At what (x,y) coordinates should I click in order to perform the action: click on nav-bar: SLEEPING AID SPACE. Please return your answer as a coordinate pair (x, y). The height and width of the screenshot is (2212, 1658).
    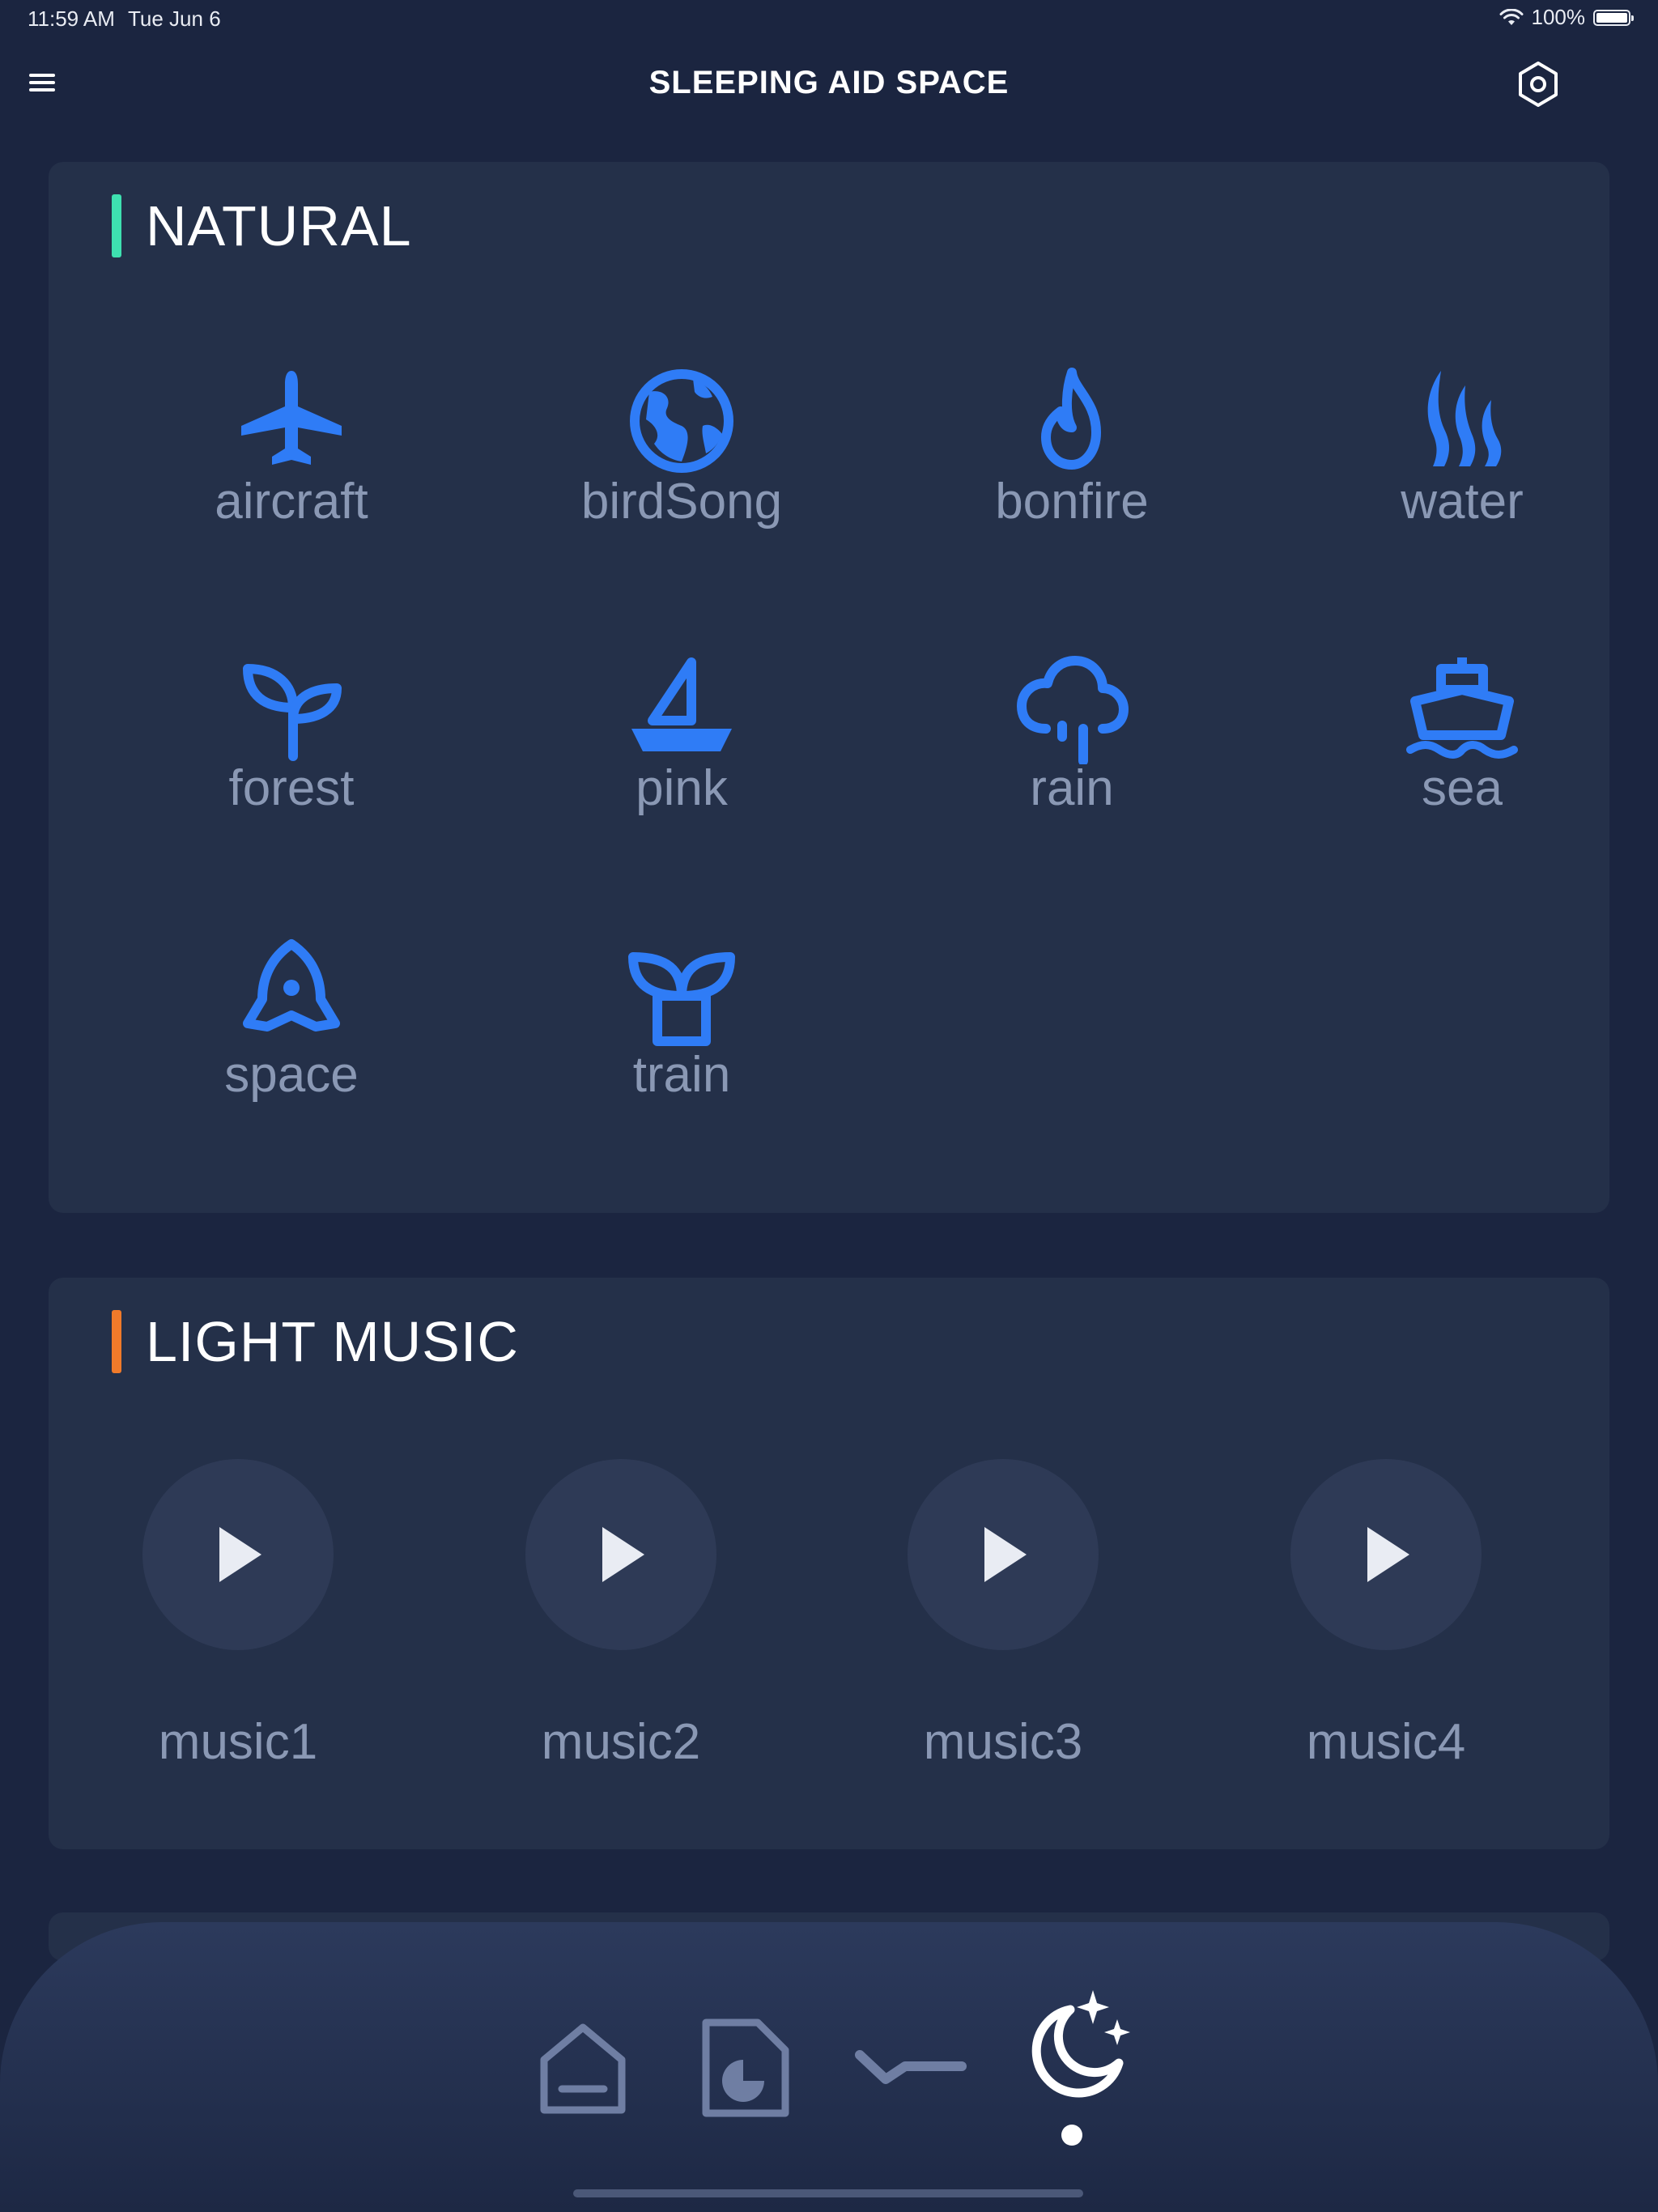
    Looking at the image, I should click on (829, 85).